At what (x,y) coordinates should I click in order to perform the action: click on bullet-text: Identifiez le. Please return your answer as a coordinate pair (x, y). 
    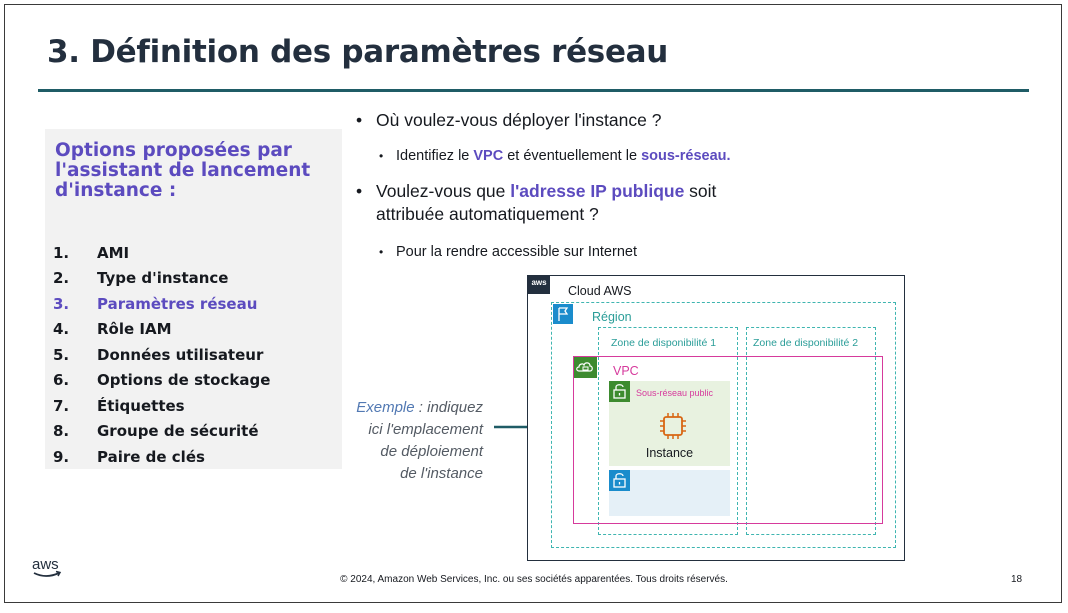
    Looking at the image, I should click on (435, 156).